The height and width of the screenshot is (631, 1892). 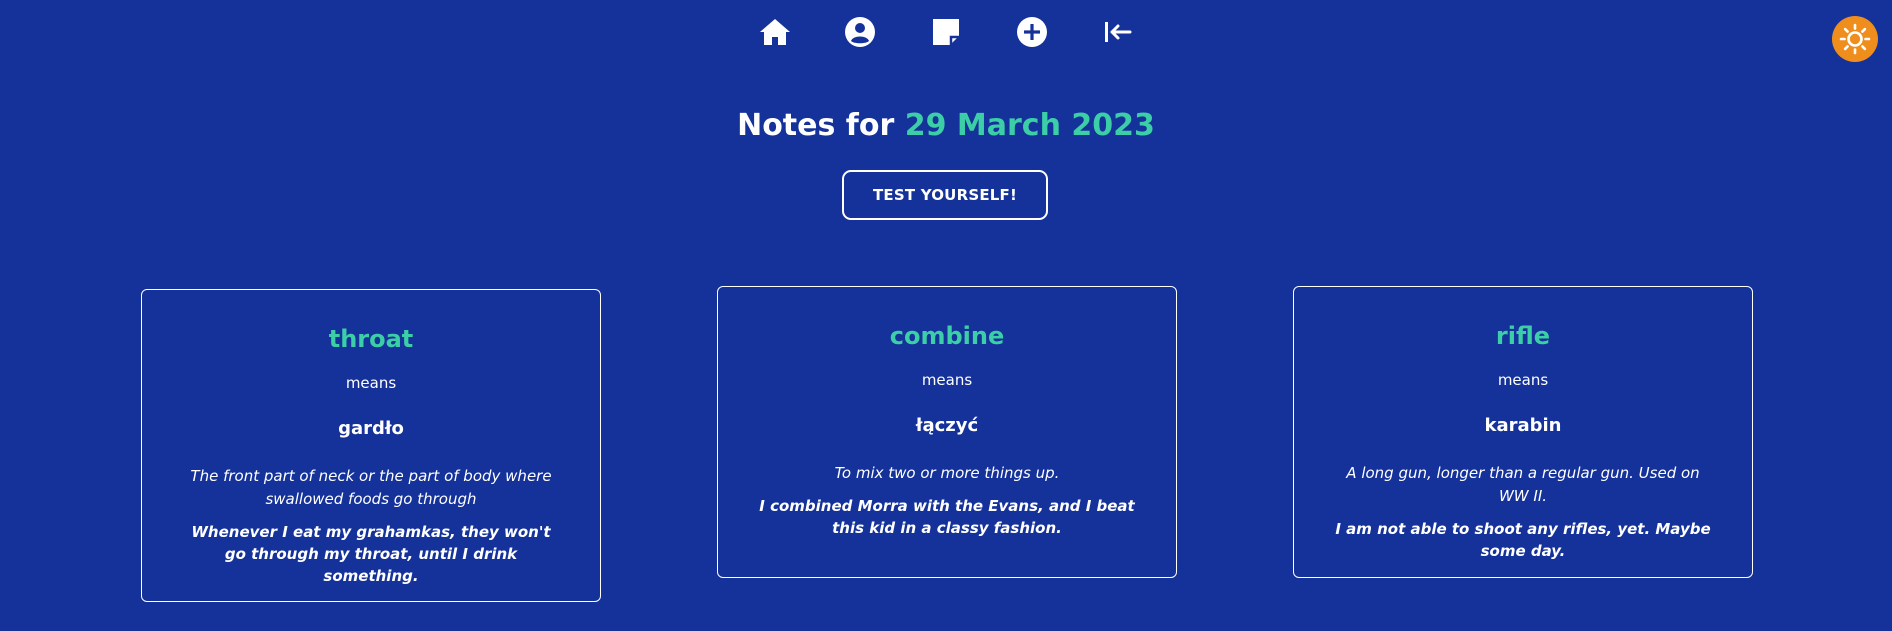 I want to click on note-icon, so click(x=946, y=32).